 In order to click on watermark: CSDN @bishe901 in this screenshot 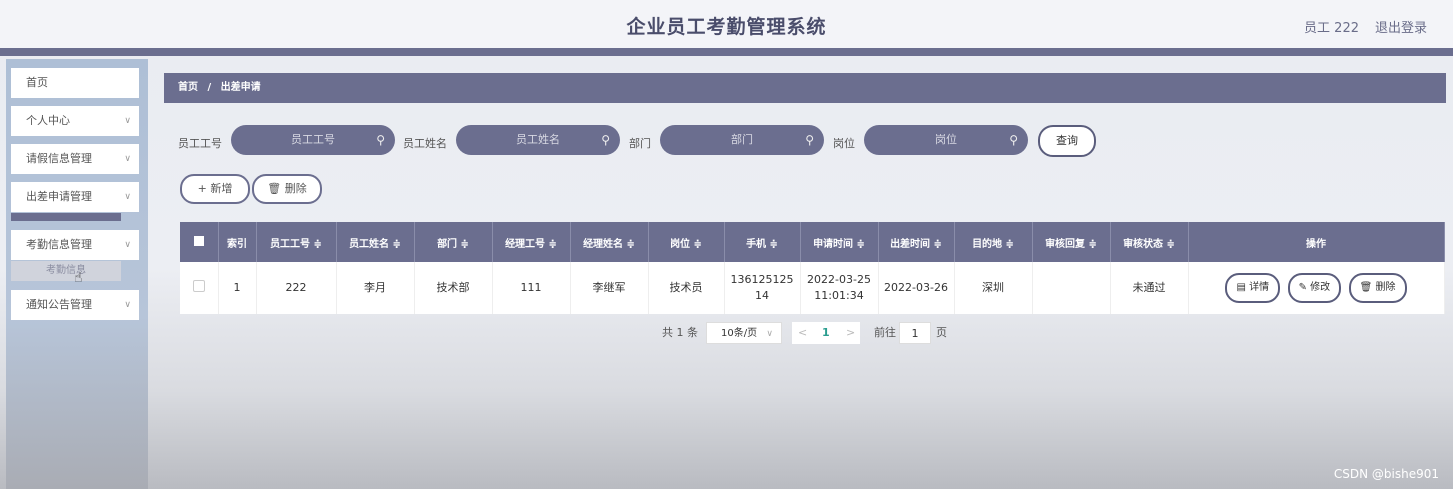, I will do `click(1386, 474)`.